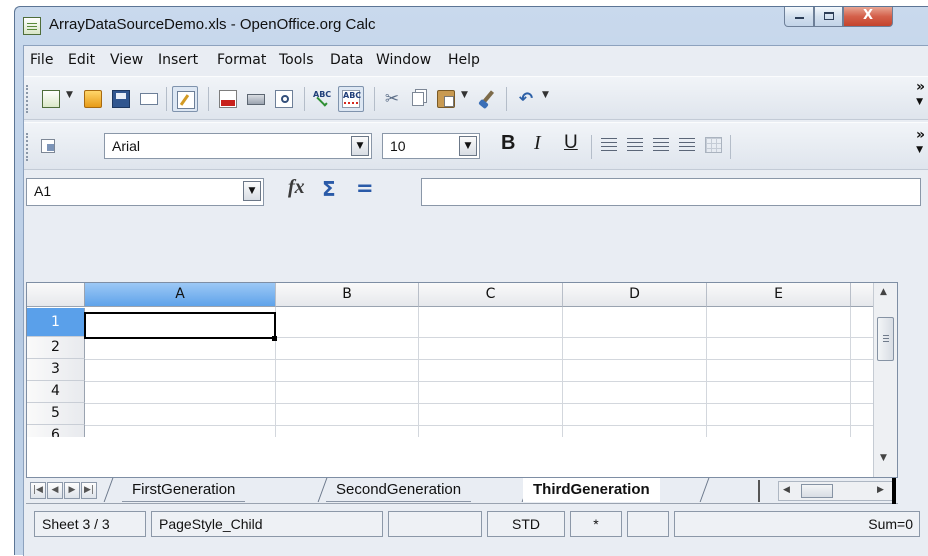  I want to click on first-sheet-button: |◀, so click(38, 490).